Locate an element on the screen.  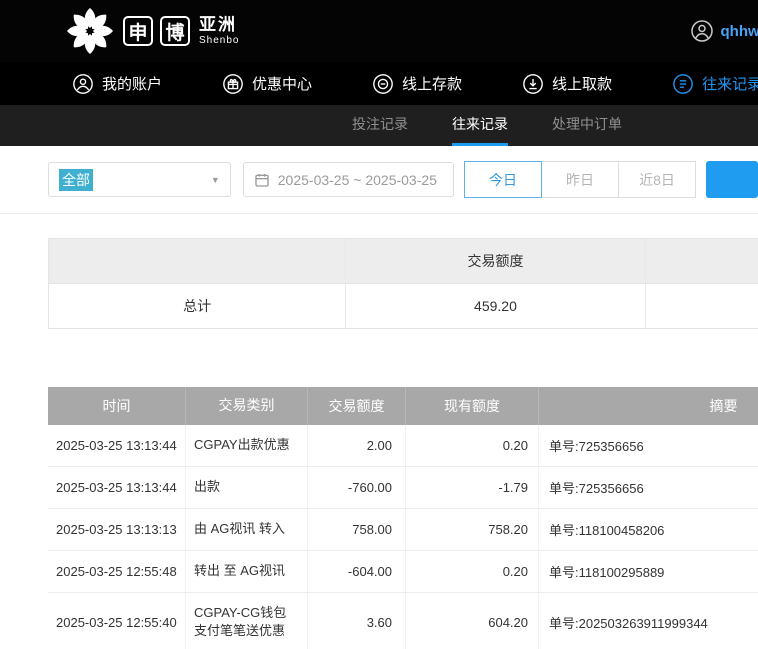
summary-total-row: 总计 459.20 is located at coordinates (403, 306).